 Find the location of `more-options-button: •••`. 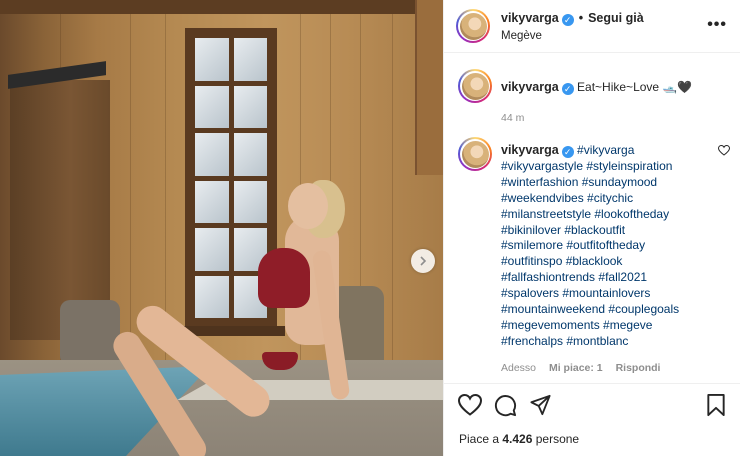

more-options-button: ••• is located at coordinates (717, 25).